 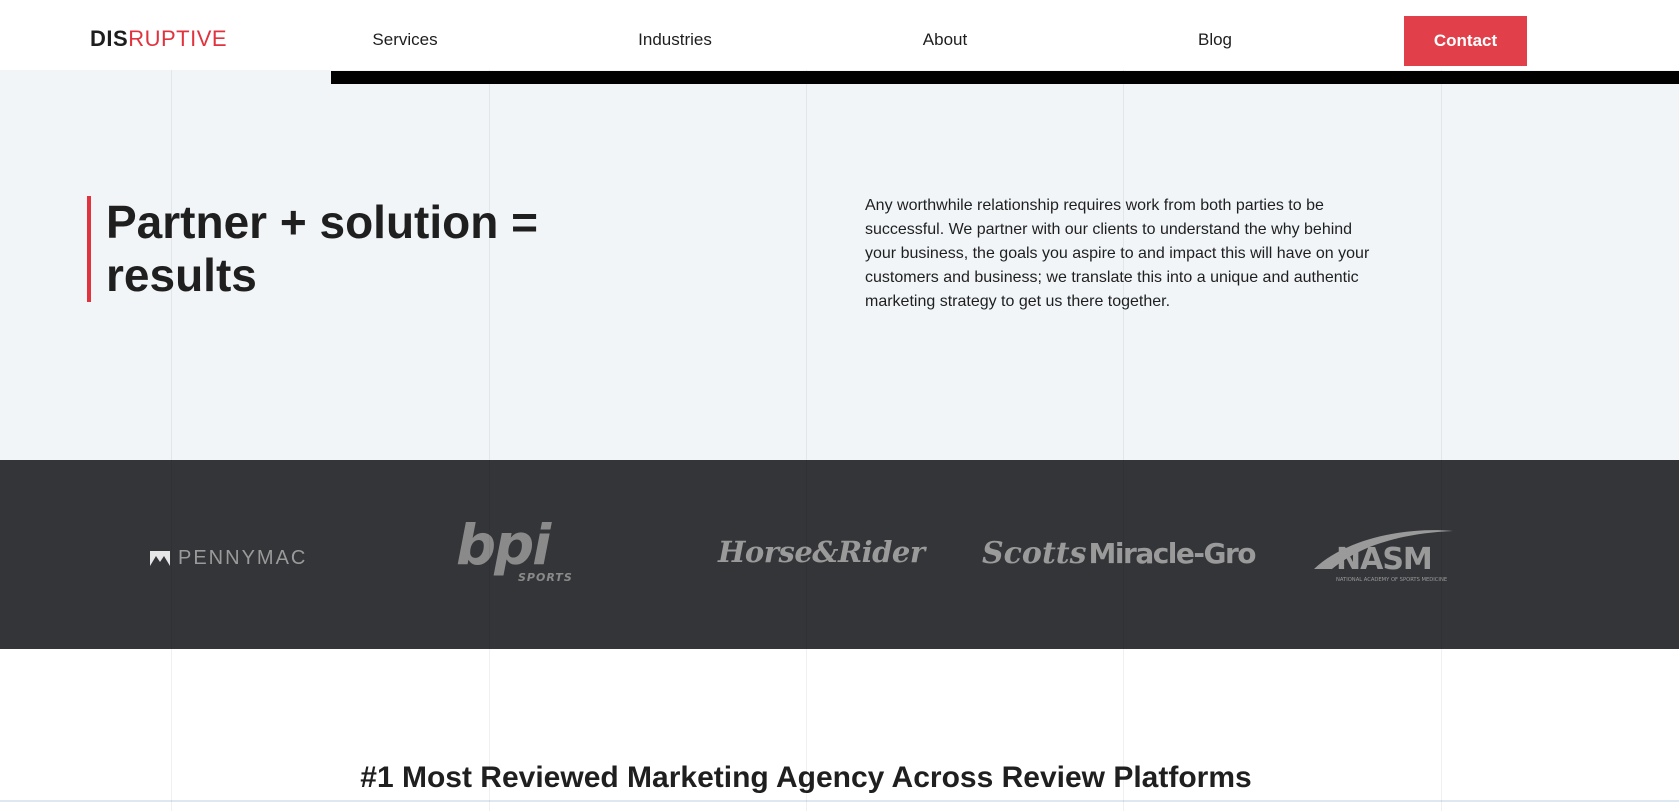 I want to click on scotts-text: Scotts, so click(x=1034, y=553).